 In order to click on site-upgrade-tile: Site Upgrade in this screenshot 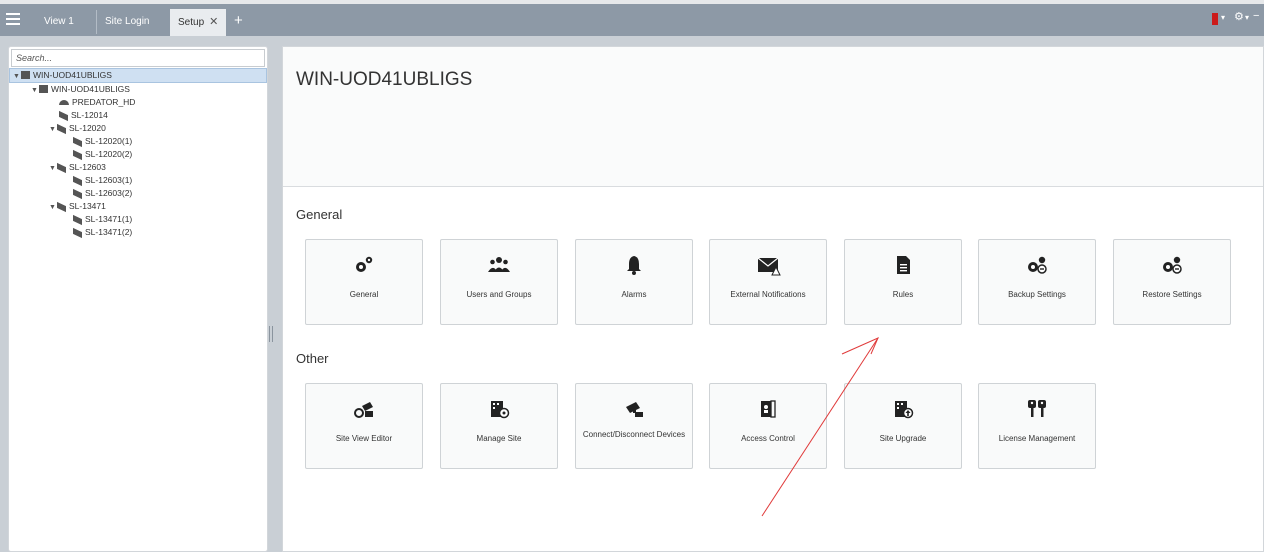, I will do `click(903, 426)`.